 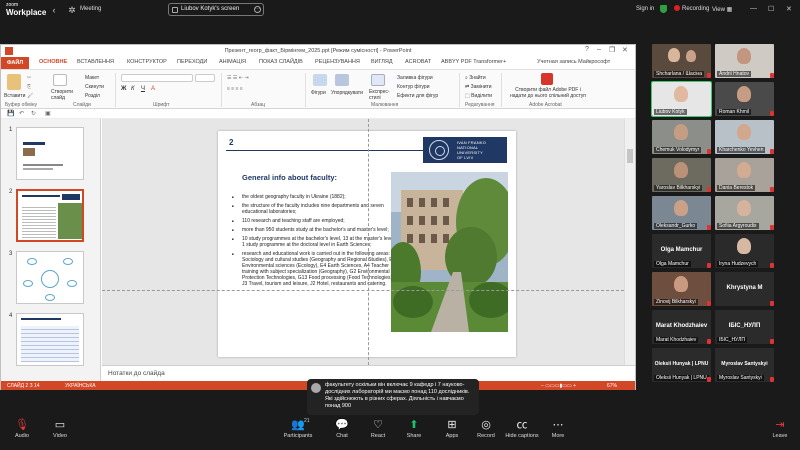 What do you see at coordinates (298, 428) in the screenshot?
I see `participants-button: 👥 21 Participants` at bounding box center [298, 428].